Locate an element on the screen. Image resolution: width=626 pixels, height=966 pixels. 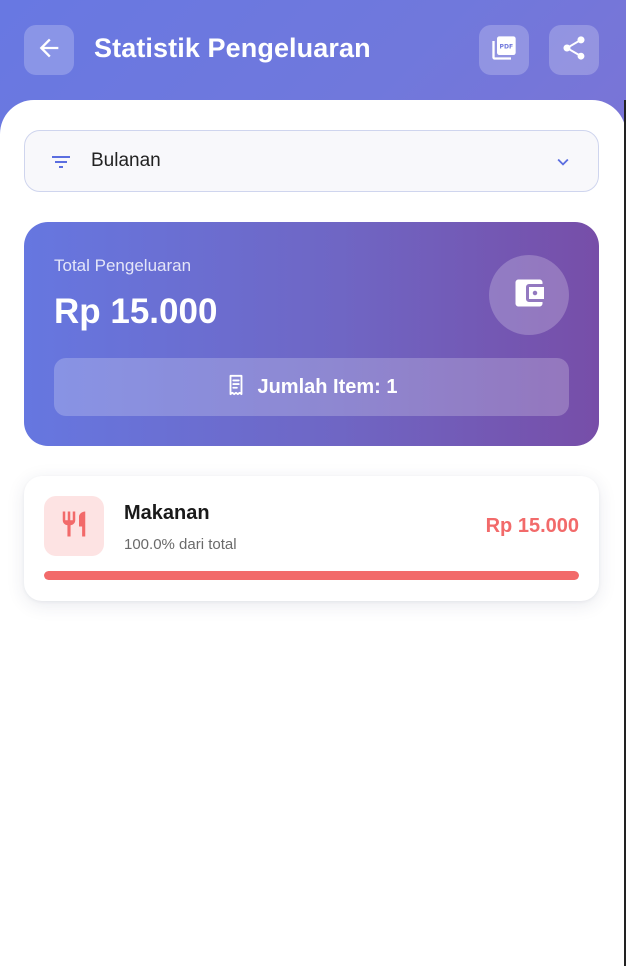
filter-icon is located at coordinates (61, 162).